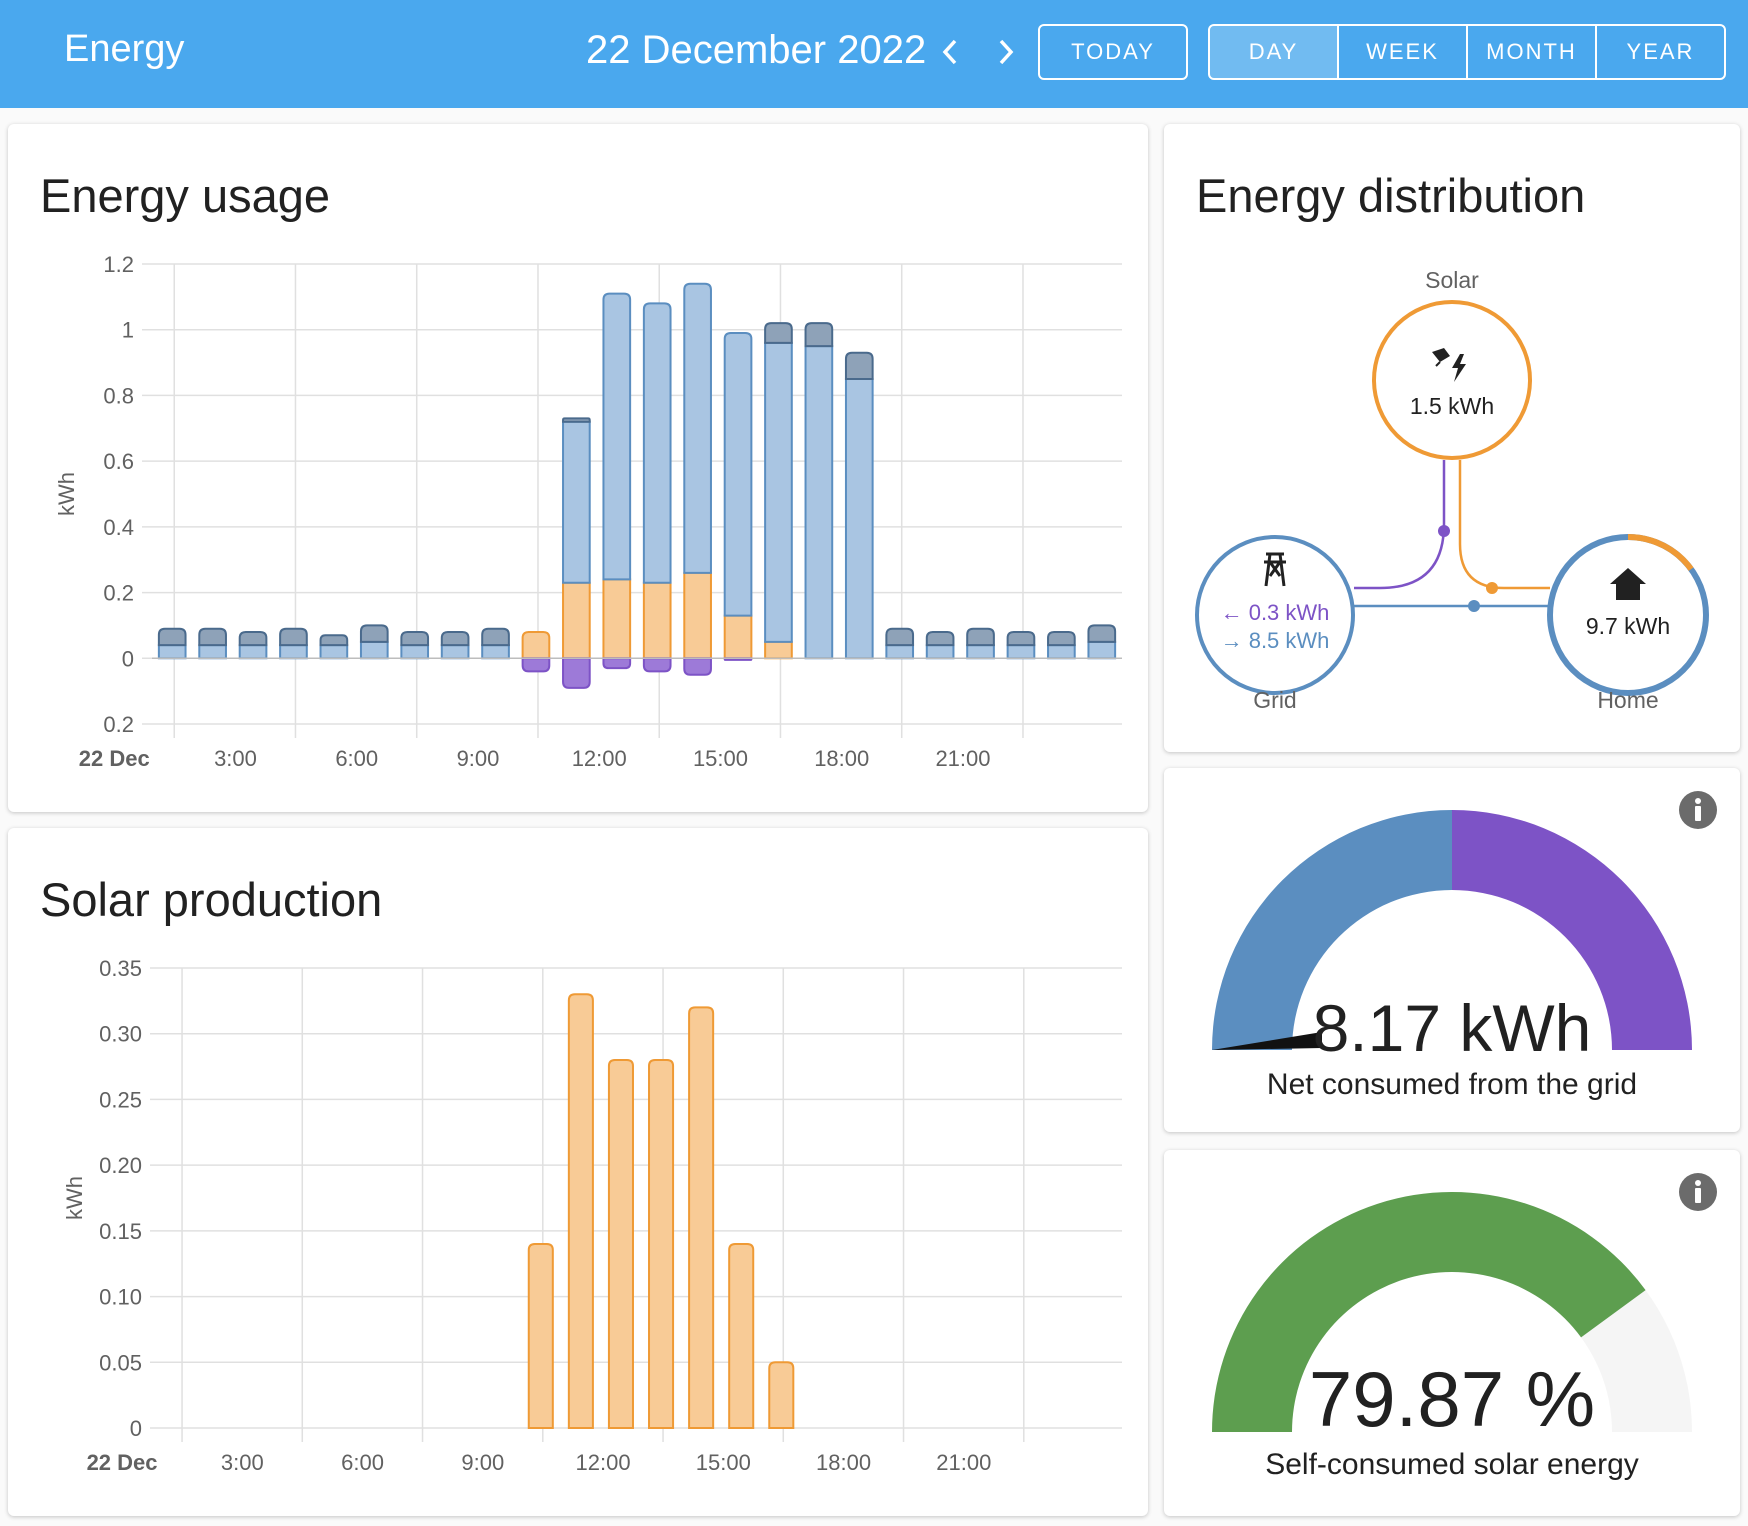 The height and width of the screenshot is (1526, 1748). What do you see at coordinates (1113, 52) in the screenshot?
I see `today-button: TODAY` at bounding box center [1113, 52].